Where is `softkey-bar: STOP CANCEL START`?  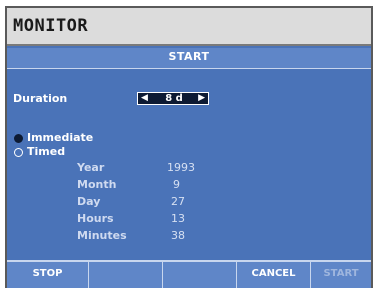 softkey-bar: STOP CANCEL START is located at coordinates (189, 274).